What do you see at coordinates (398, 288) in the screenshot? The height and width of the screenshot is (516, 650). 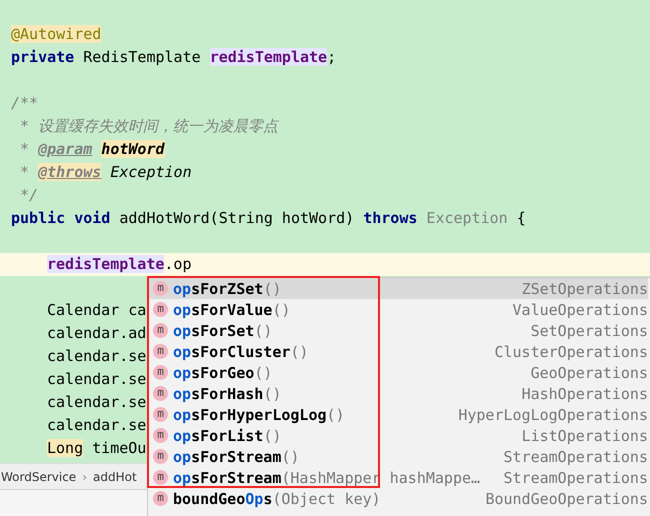 I see `completion-item: m opsForZSet() ZSetOperations` at bounding box center [398, 288].